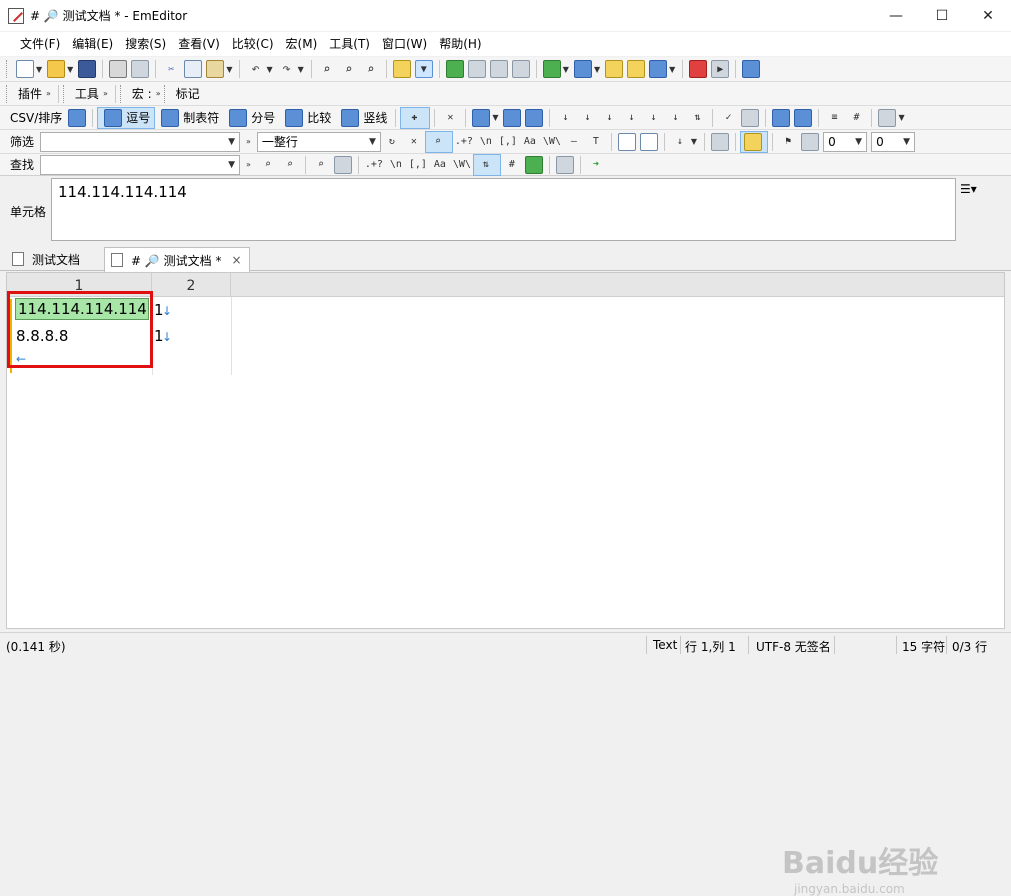 The image size is (1011, 896). What do you see at coordinates (781, 117) in the screenshot?
I see `join-icon` at bounding box center [781, 117].